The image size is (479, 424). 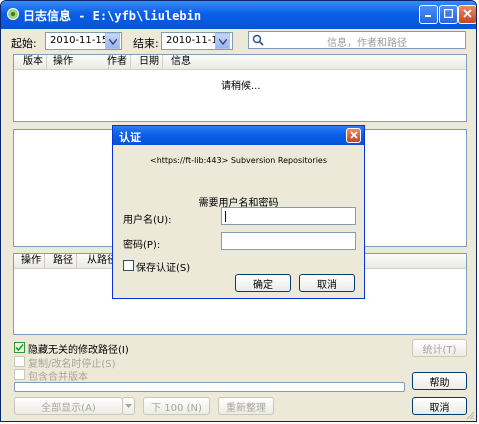 What do you see at coordinates (225, 216) in the screenshot?
I see `text-cursor` at bounding box center [225, 216].